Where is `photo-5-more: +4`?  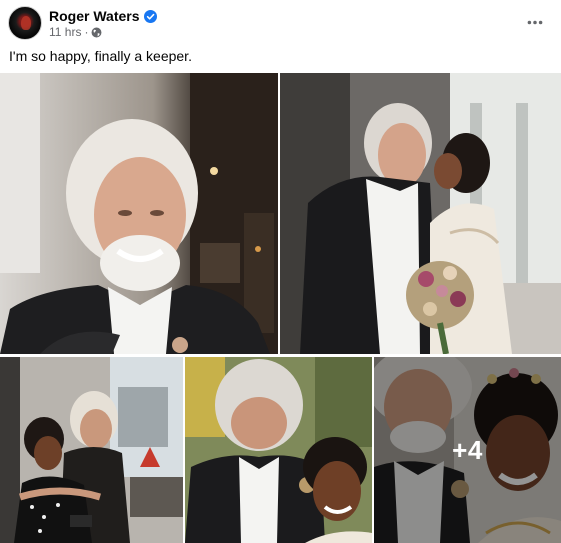 photo-5-more: +4 is located at coordinates (467, 450).